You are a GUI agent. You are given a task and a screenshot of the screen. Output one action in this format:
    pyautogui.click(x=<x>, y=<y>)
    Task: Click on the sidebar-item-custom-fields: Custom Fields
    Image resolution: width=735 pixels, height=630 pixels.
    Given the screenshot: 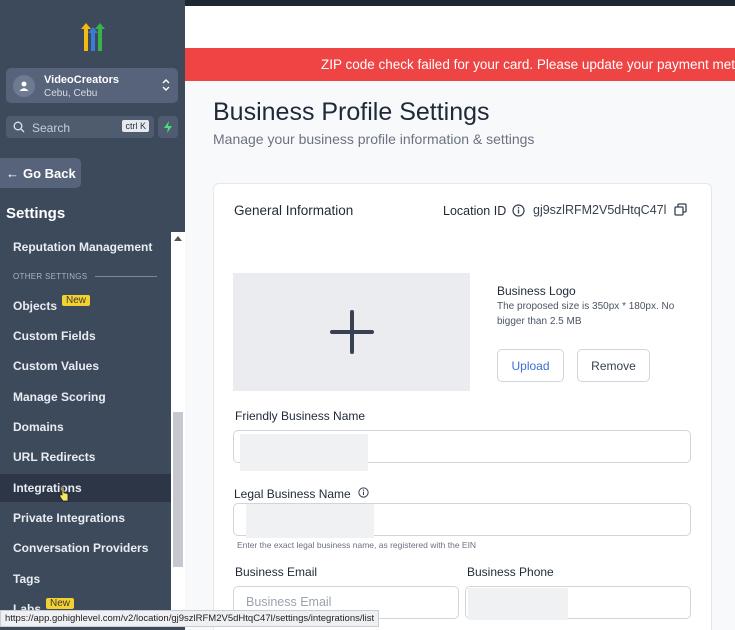 What is the action you would take?
    pyautogui.click(x=85, y=336)
    